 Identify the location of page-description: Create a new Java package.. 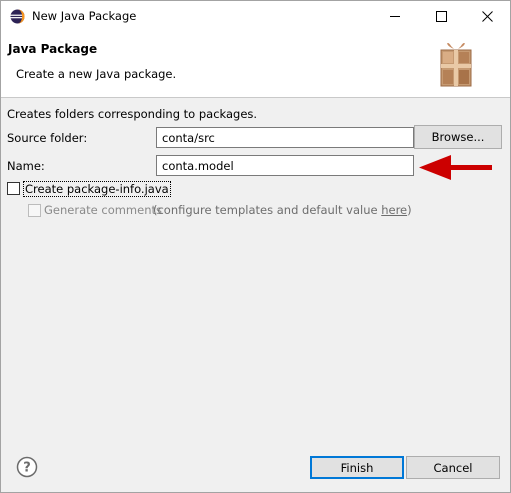
(96, 74).